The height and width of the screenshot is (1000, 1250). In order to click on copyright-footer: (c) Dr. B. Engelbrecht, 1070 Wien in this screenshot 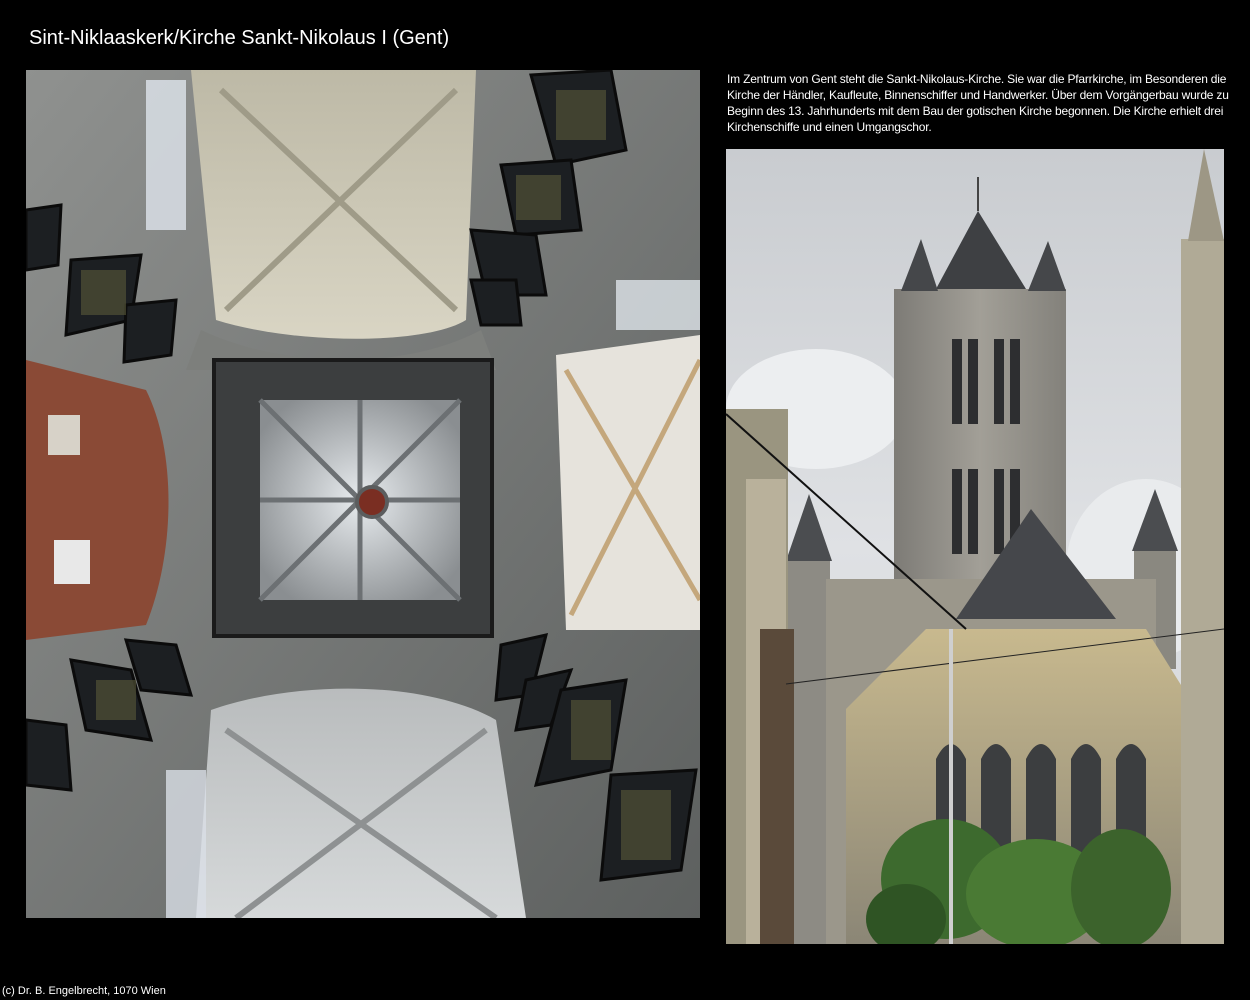, I will do `click(84, 991)`.